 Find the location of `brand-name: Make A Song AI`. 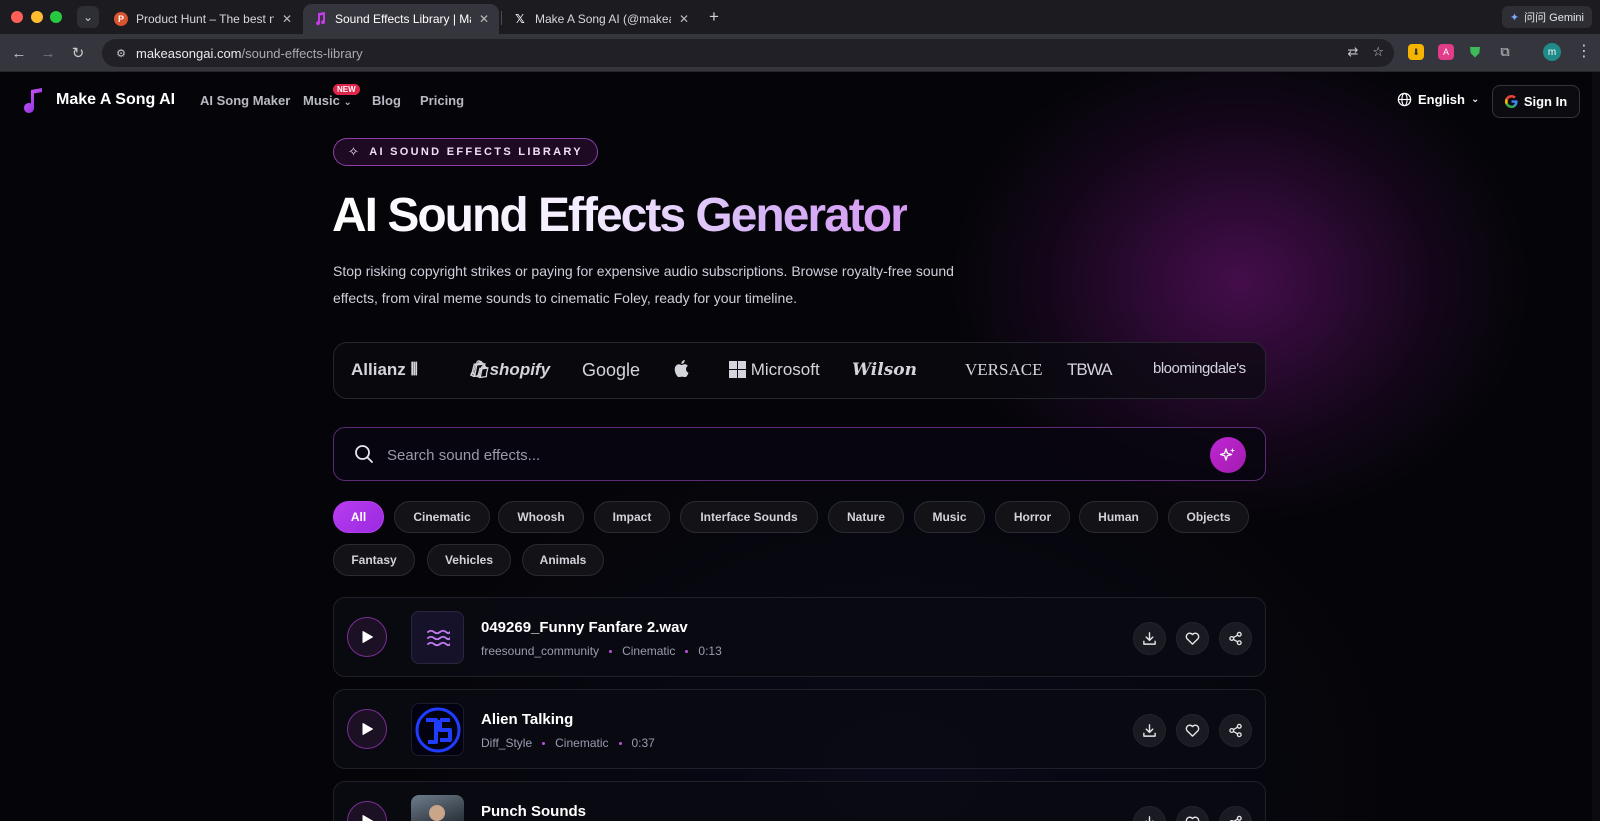

brand-name: Make A Song AI is located at coordinates (115, 100).